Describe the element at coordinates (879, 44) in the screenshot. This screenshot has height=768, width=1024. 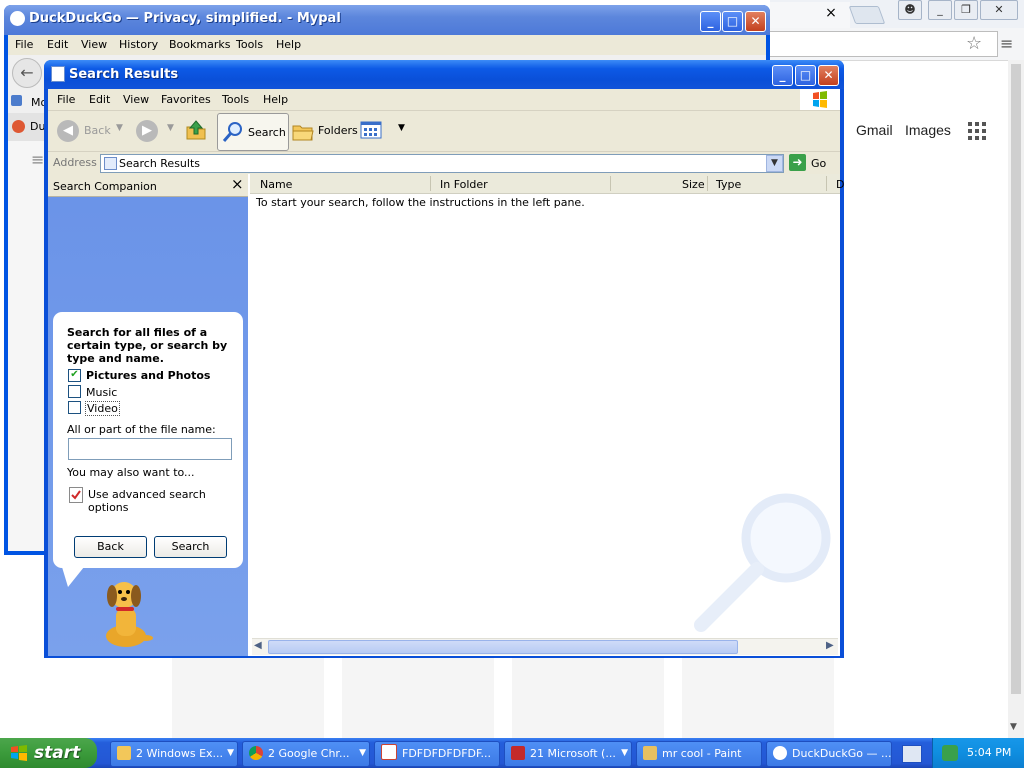
I see `chrome-omnibox` at that location.